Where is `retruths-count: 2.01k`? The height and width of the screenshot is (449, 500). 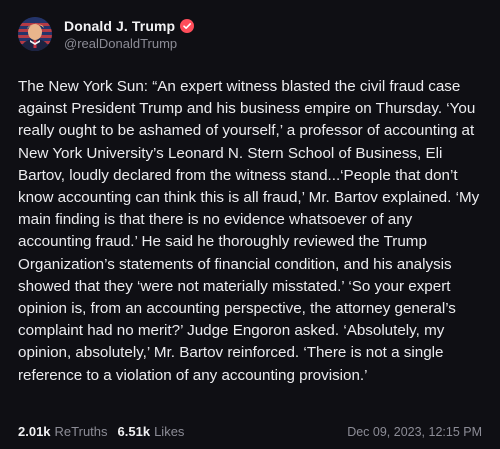
retruths-count: 2.01k is located at coordinates (34, 431).